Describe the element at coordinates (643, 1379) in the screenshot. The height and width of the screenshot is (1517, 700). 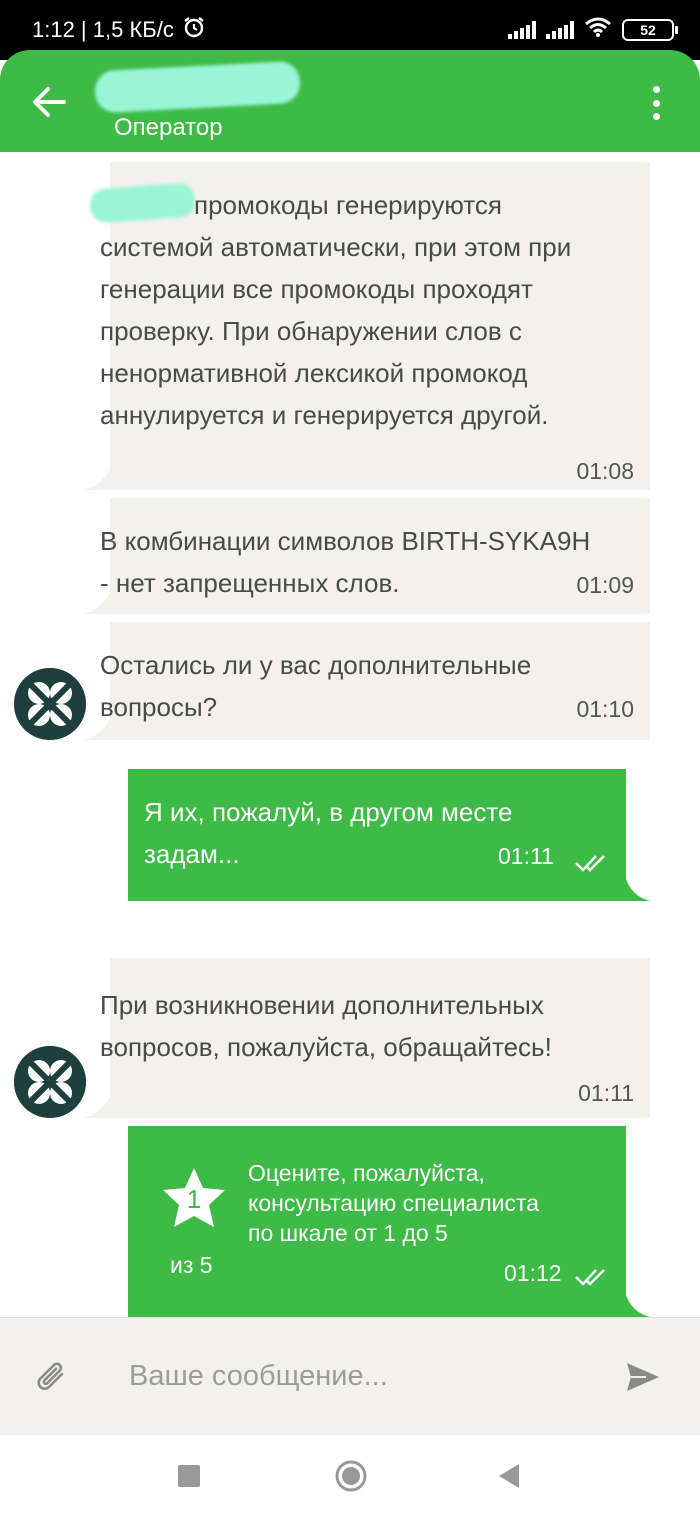
I see `send-icon` at that location.